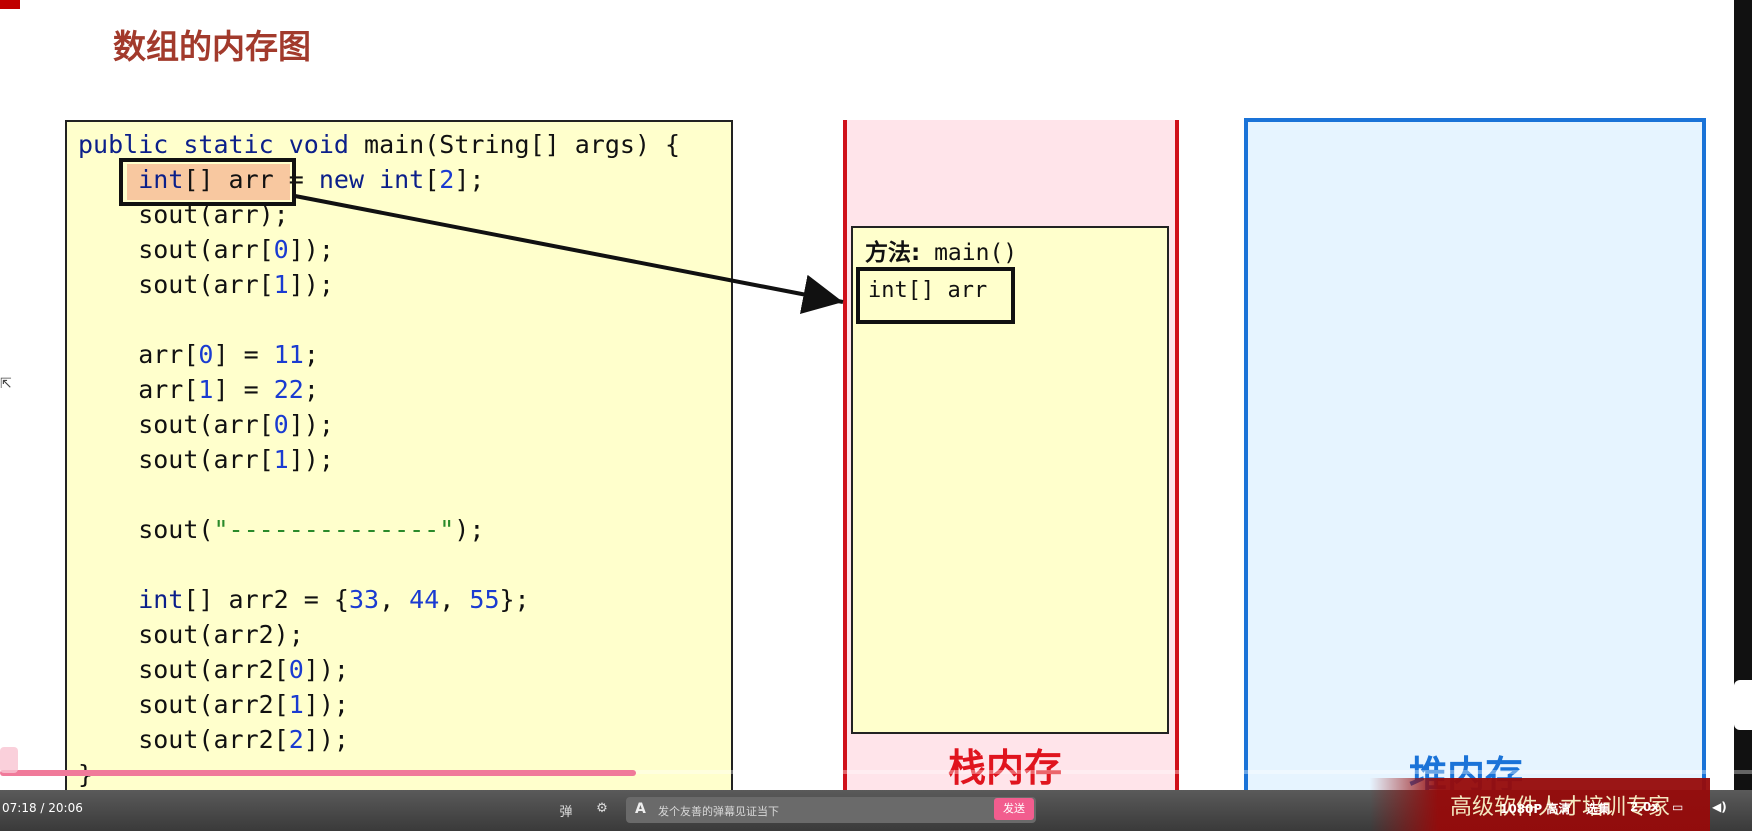 The height and width of the screenshot is (838, 1752). I want to click on volume-icon: ◀), so click(1719, 807).